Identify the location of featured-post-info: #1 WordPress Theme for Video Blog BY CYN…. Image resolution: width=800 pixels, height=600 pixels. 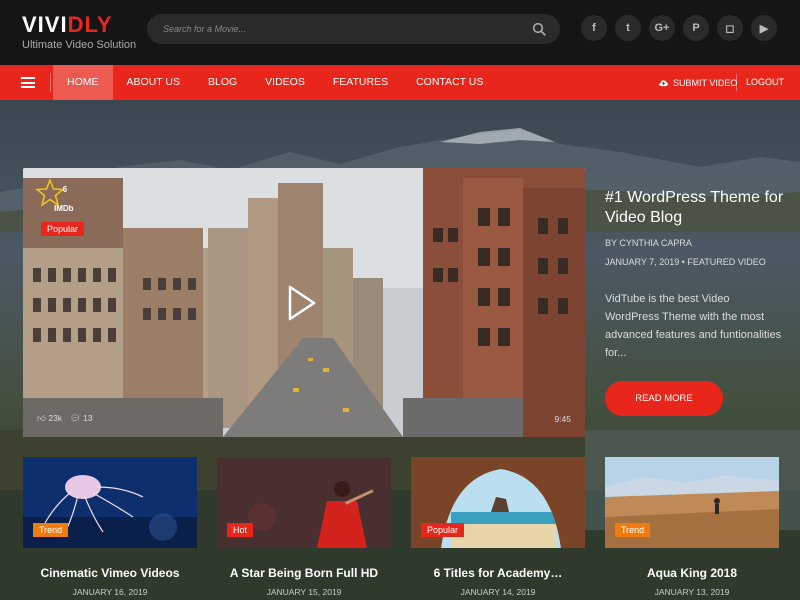
(695, 275).